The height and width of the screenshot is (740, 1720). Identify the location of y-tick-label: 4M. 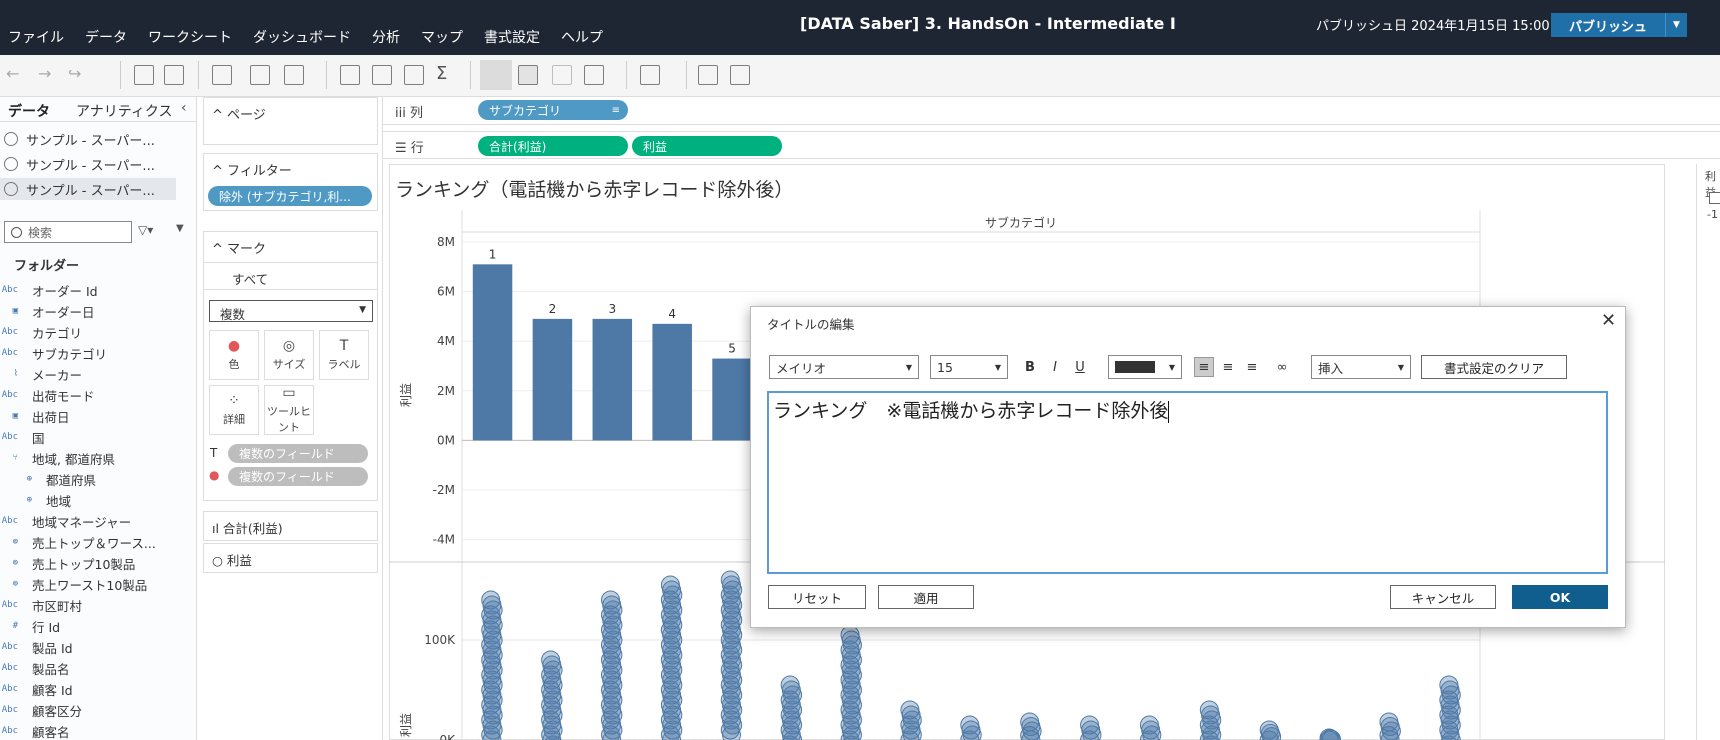
(446, 341).